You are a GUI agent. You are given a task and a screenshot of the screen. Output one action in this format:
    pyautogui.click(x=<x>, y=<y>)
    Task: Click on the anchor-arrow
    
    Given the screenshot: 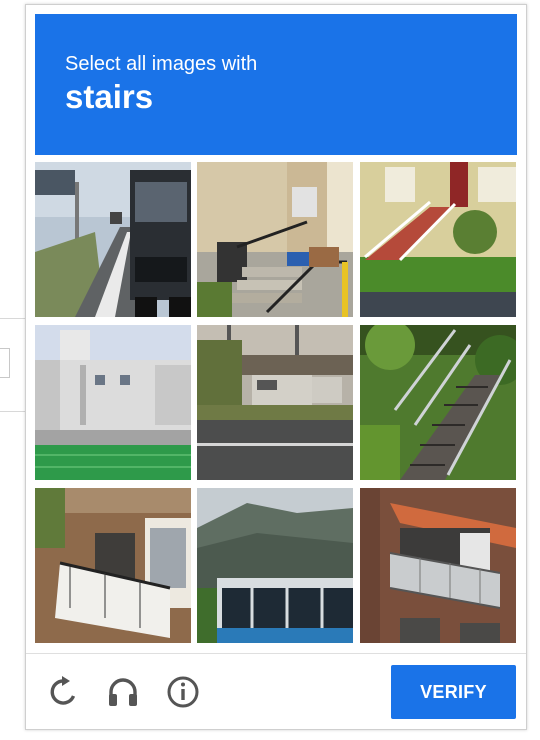 What is the action you would take?
    pyautogui.click(x=5, y=363)
    